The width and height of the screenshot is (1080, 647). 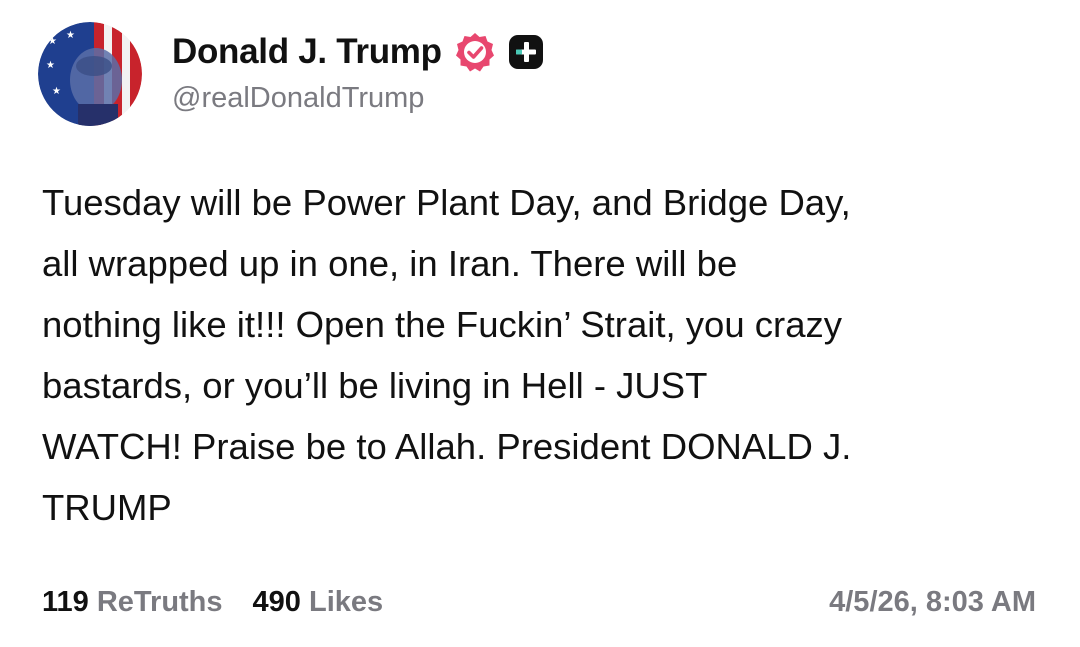 I want to click on retruths-stat: 119 ReTruths, so click(x=132, y=602).